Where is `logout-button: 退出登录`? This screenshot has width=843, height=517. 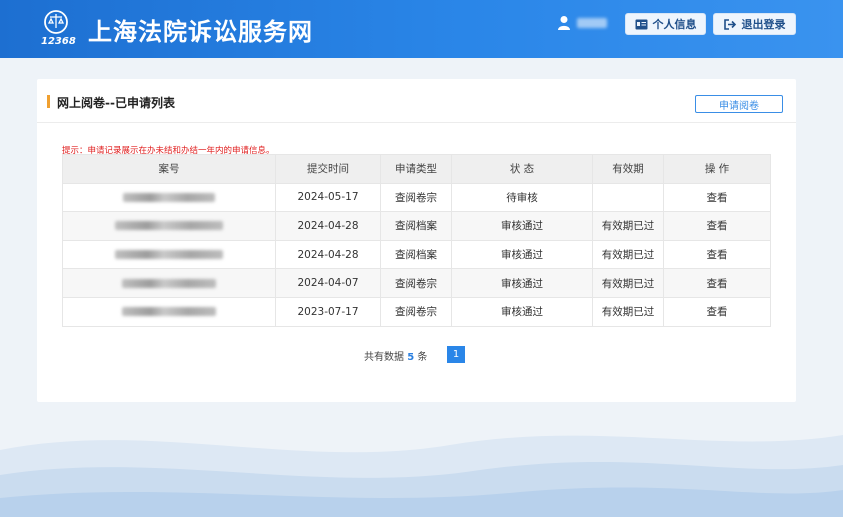
logout-button: 退出登录 is located at coordinates (754, 24).